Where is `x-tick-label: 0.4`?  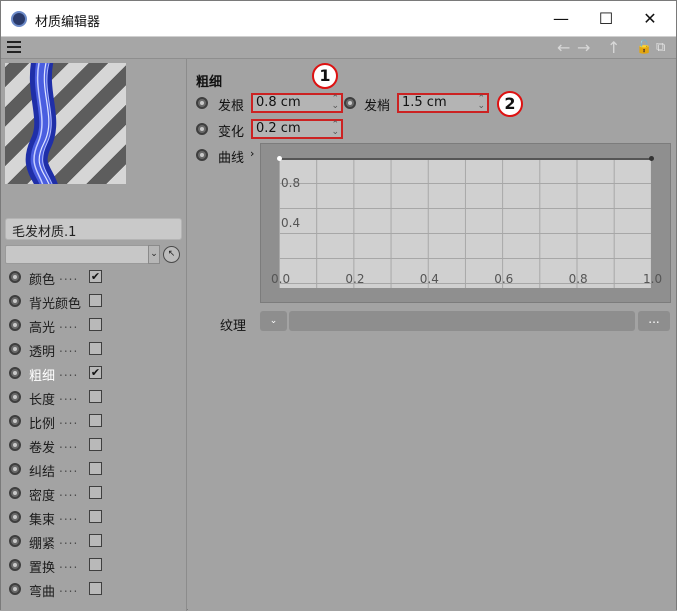 x-tick-label: 0.4 is located at coordinates (429, 279).